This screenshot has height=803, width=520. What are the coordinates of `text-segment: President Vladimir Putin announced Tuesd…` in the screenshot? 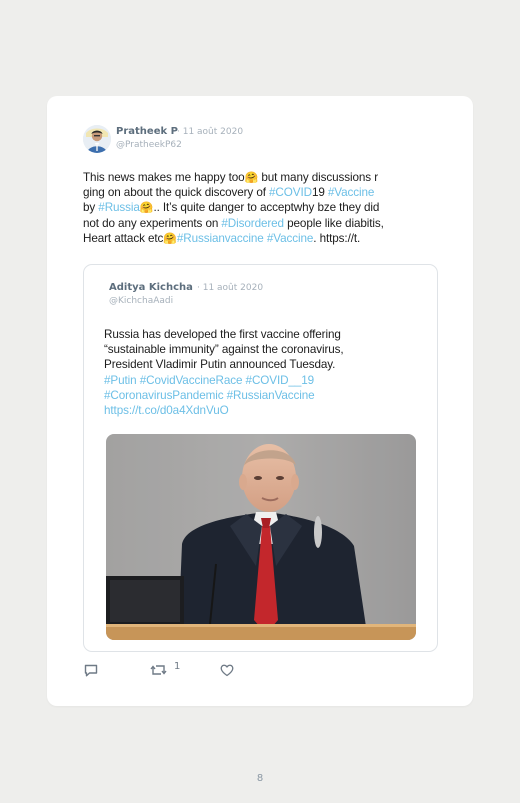 It's located at (220, 365).